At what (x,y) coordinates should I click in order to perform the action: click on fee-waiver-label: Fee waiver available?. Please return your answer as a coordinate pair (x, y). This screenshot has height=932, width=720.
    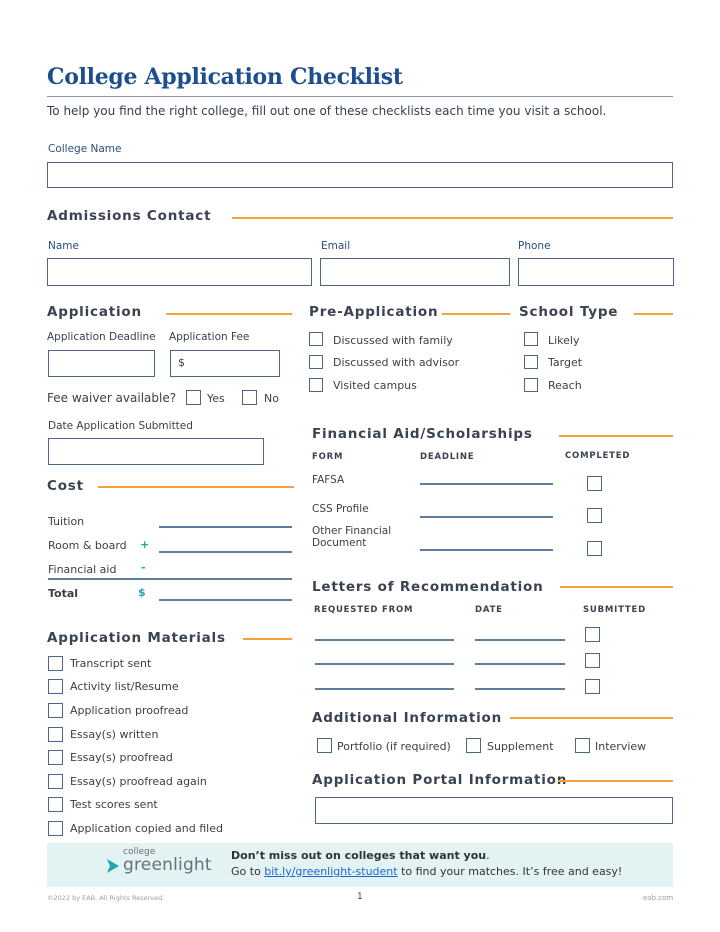
    Looking at the image, I should click on (112, 398).